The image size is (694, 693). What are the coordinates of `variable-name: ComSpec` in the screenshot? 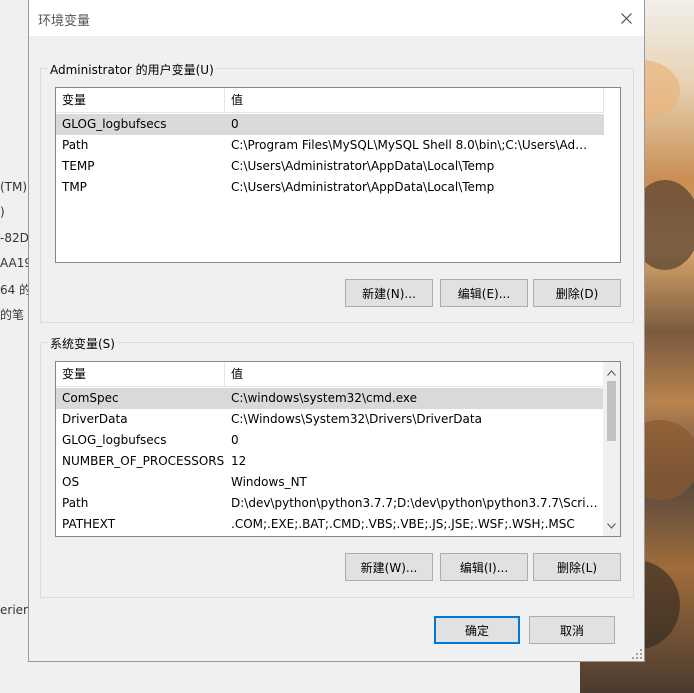 It's located at (90, 398).